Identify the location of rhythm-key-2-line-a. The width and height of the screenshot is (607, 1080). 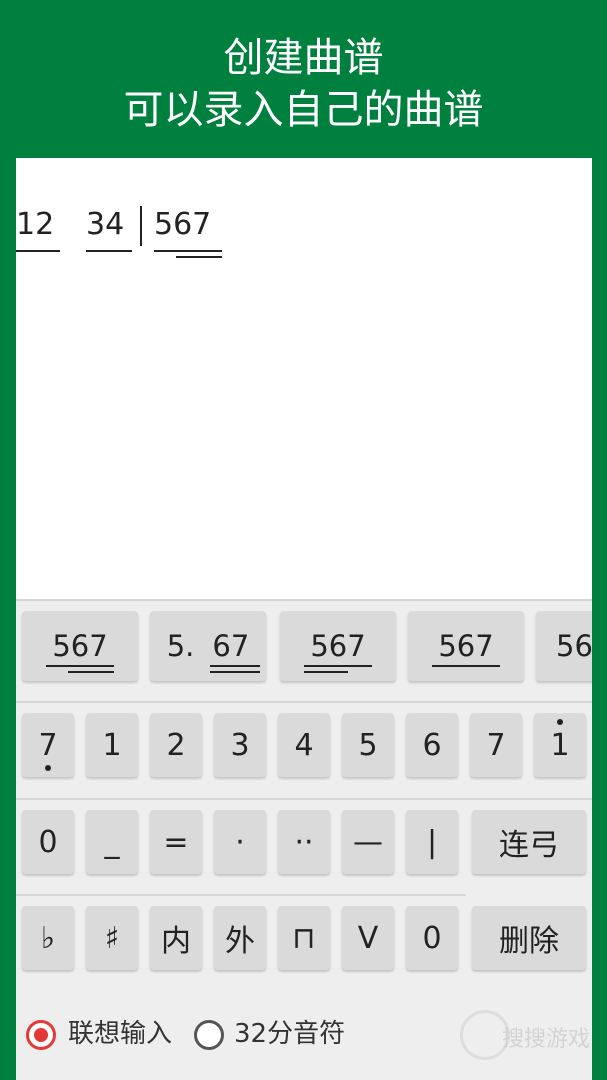
(235, 666).